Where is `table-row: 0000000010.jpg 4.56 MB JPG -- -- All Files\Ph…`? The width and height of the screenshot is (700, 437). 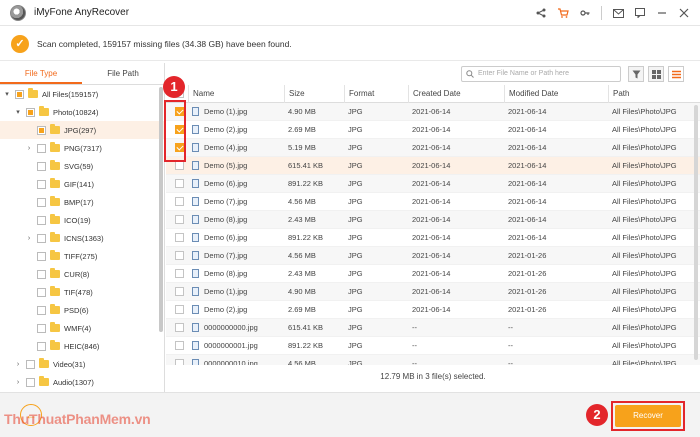
table-row: 0000000010.jpg 4.56 MB JPG -- -- All Files\Ph… is located at coordinates (433, 360).